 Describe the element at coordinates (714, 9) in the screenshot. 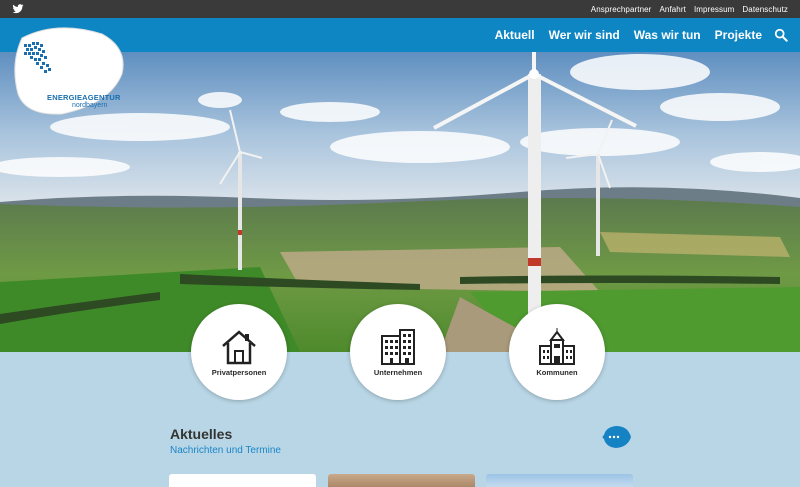

I see `link-impressum: Impressum` at that location.